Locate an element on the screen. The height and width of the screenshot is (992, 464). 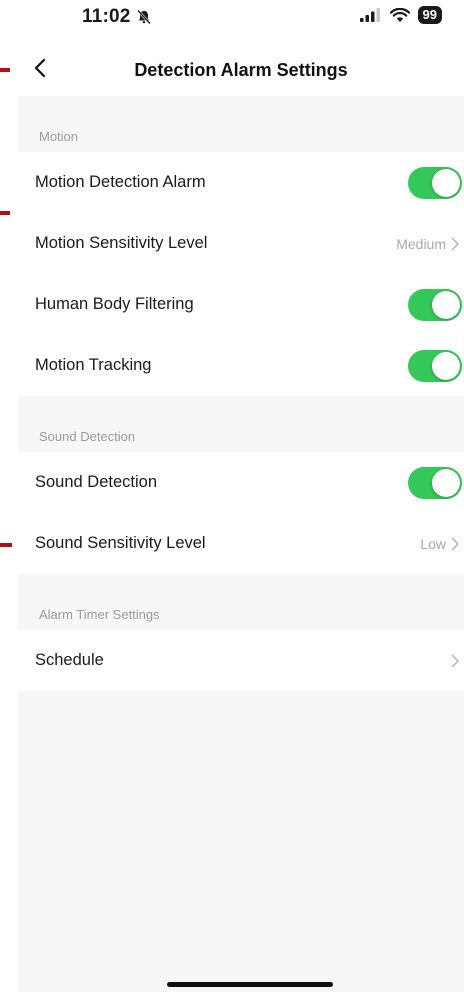
row-human-body-filtering: Human Body Filtering is located at coordinates (241, 304).